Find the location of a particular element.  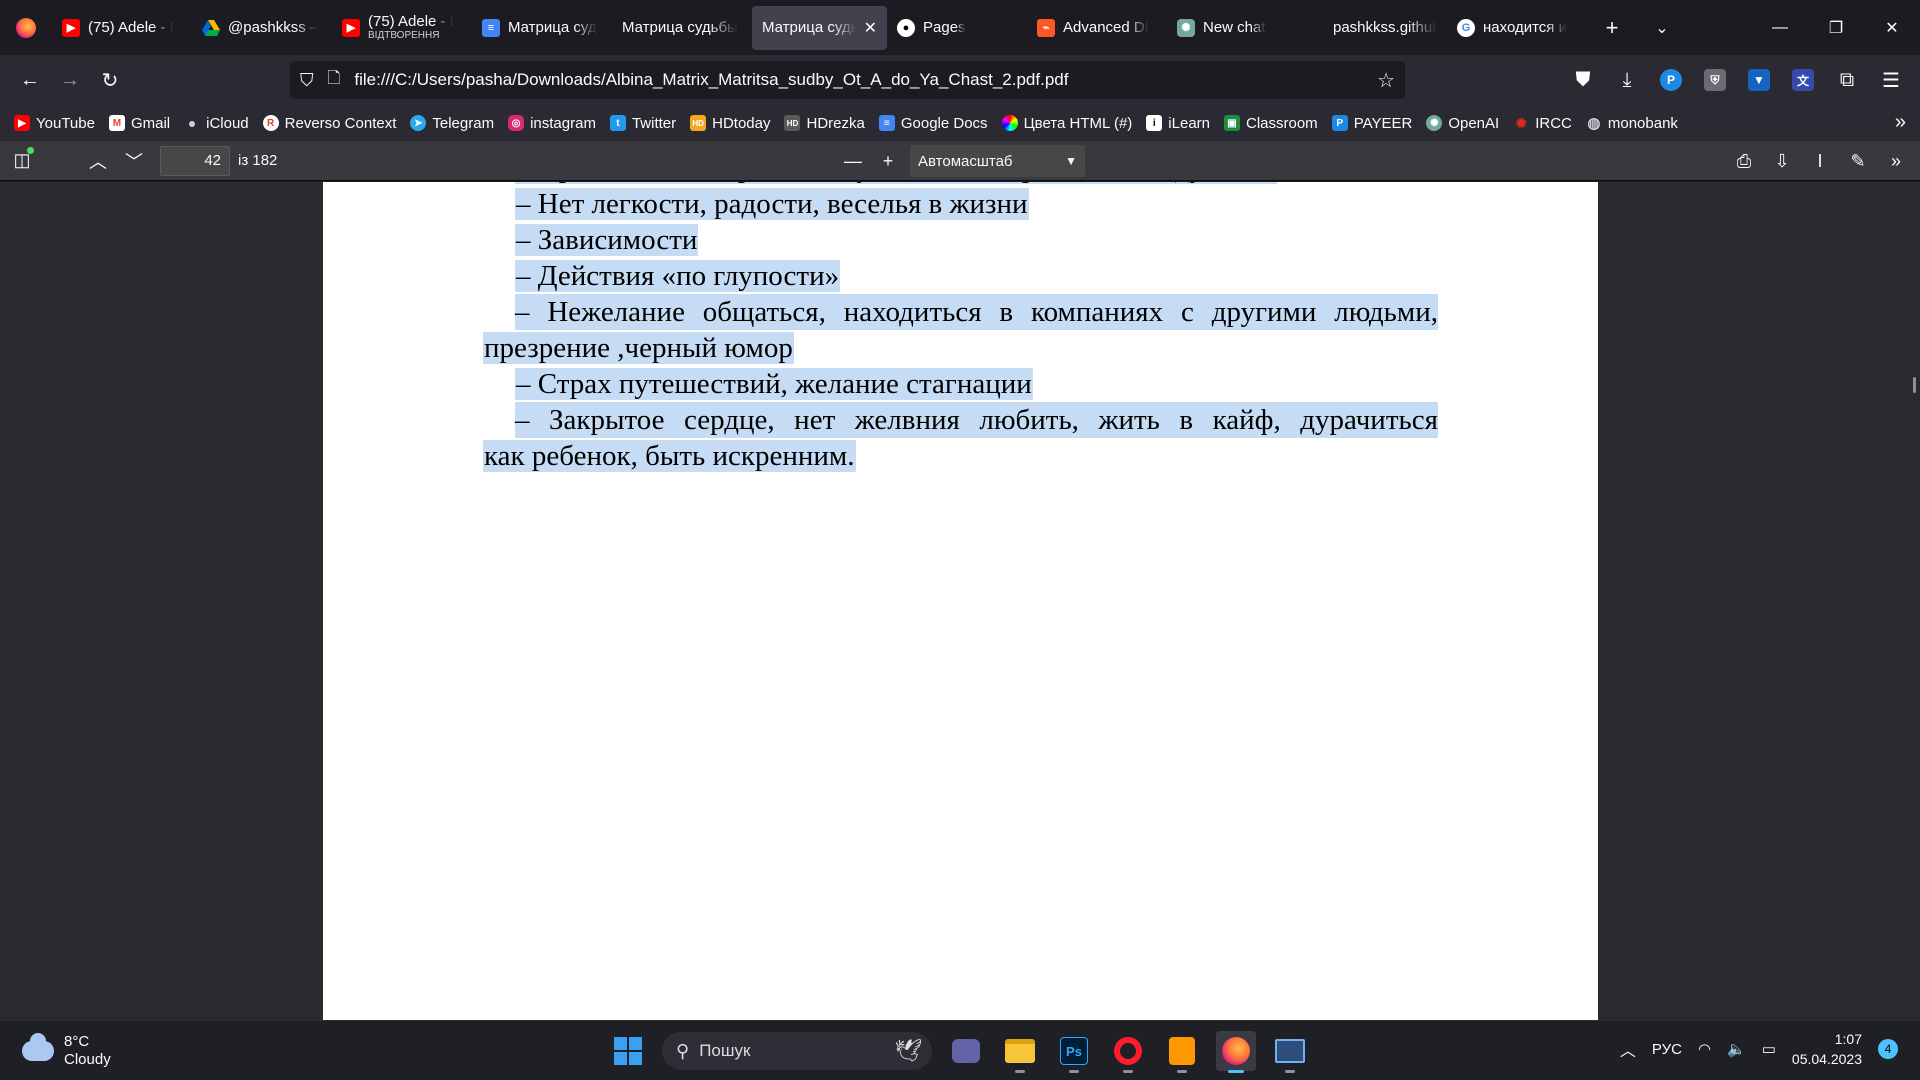

forward-arrow-icon: → is located at coordinates (70, 80).